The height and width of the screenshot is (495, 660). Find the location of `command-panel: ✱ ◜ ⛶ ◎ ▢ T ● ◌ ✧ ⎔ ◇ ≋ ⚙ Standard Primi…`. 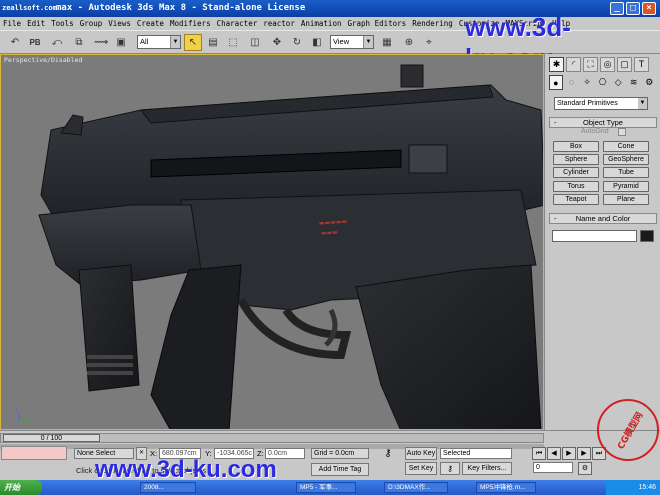

command-panel: ✱ ◜ ⛶ ◎ ▢ T ● ◌ ✧ ⎔ ◇ ≋ ⚙ Standard Primi… is located at coordinates (602, 242).